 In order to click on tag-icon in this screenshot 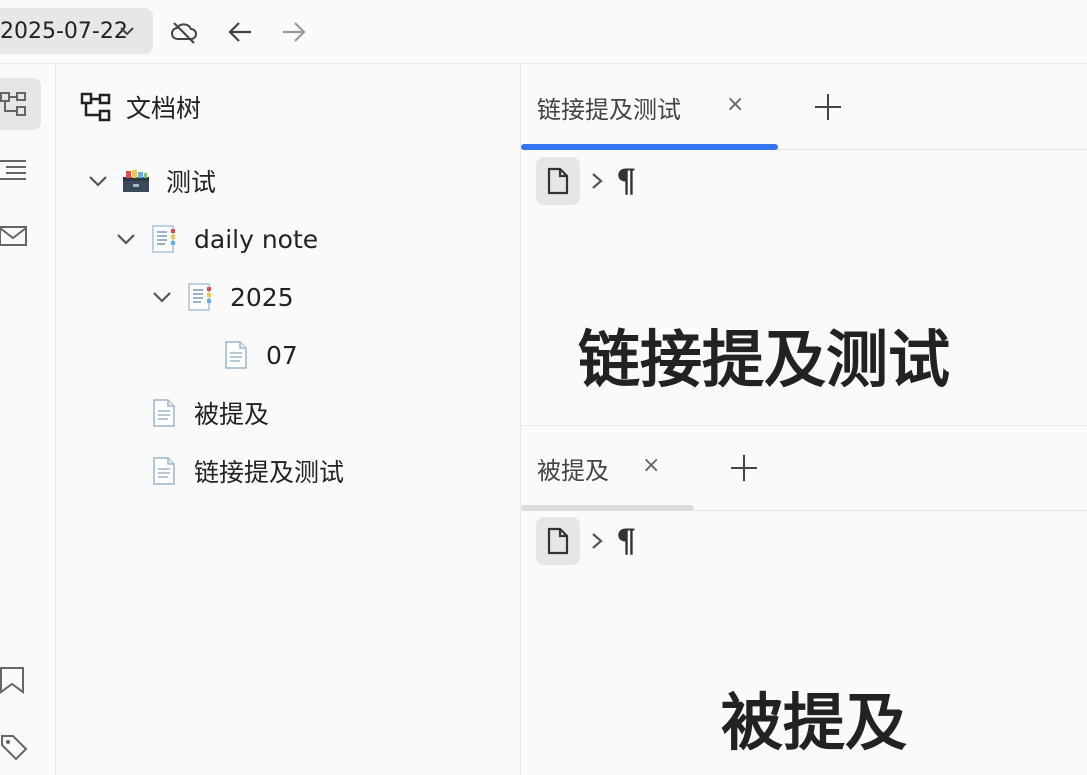, I will do `click(14, 747)`.